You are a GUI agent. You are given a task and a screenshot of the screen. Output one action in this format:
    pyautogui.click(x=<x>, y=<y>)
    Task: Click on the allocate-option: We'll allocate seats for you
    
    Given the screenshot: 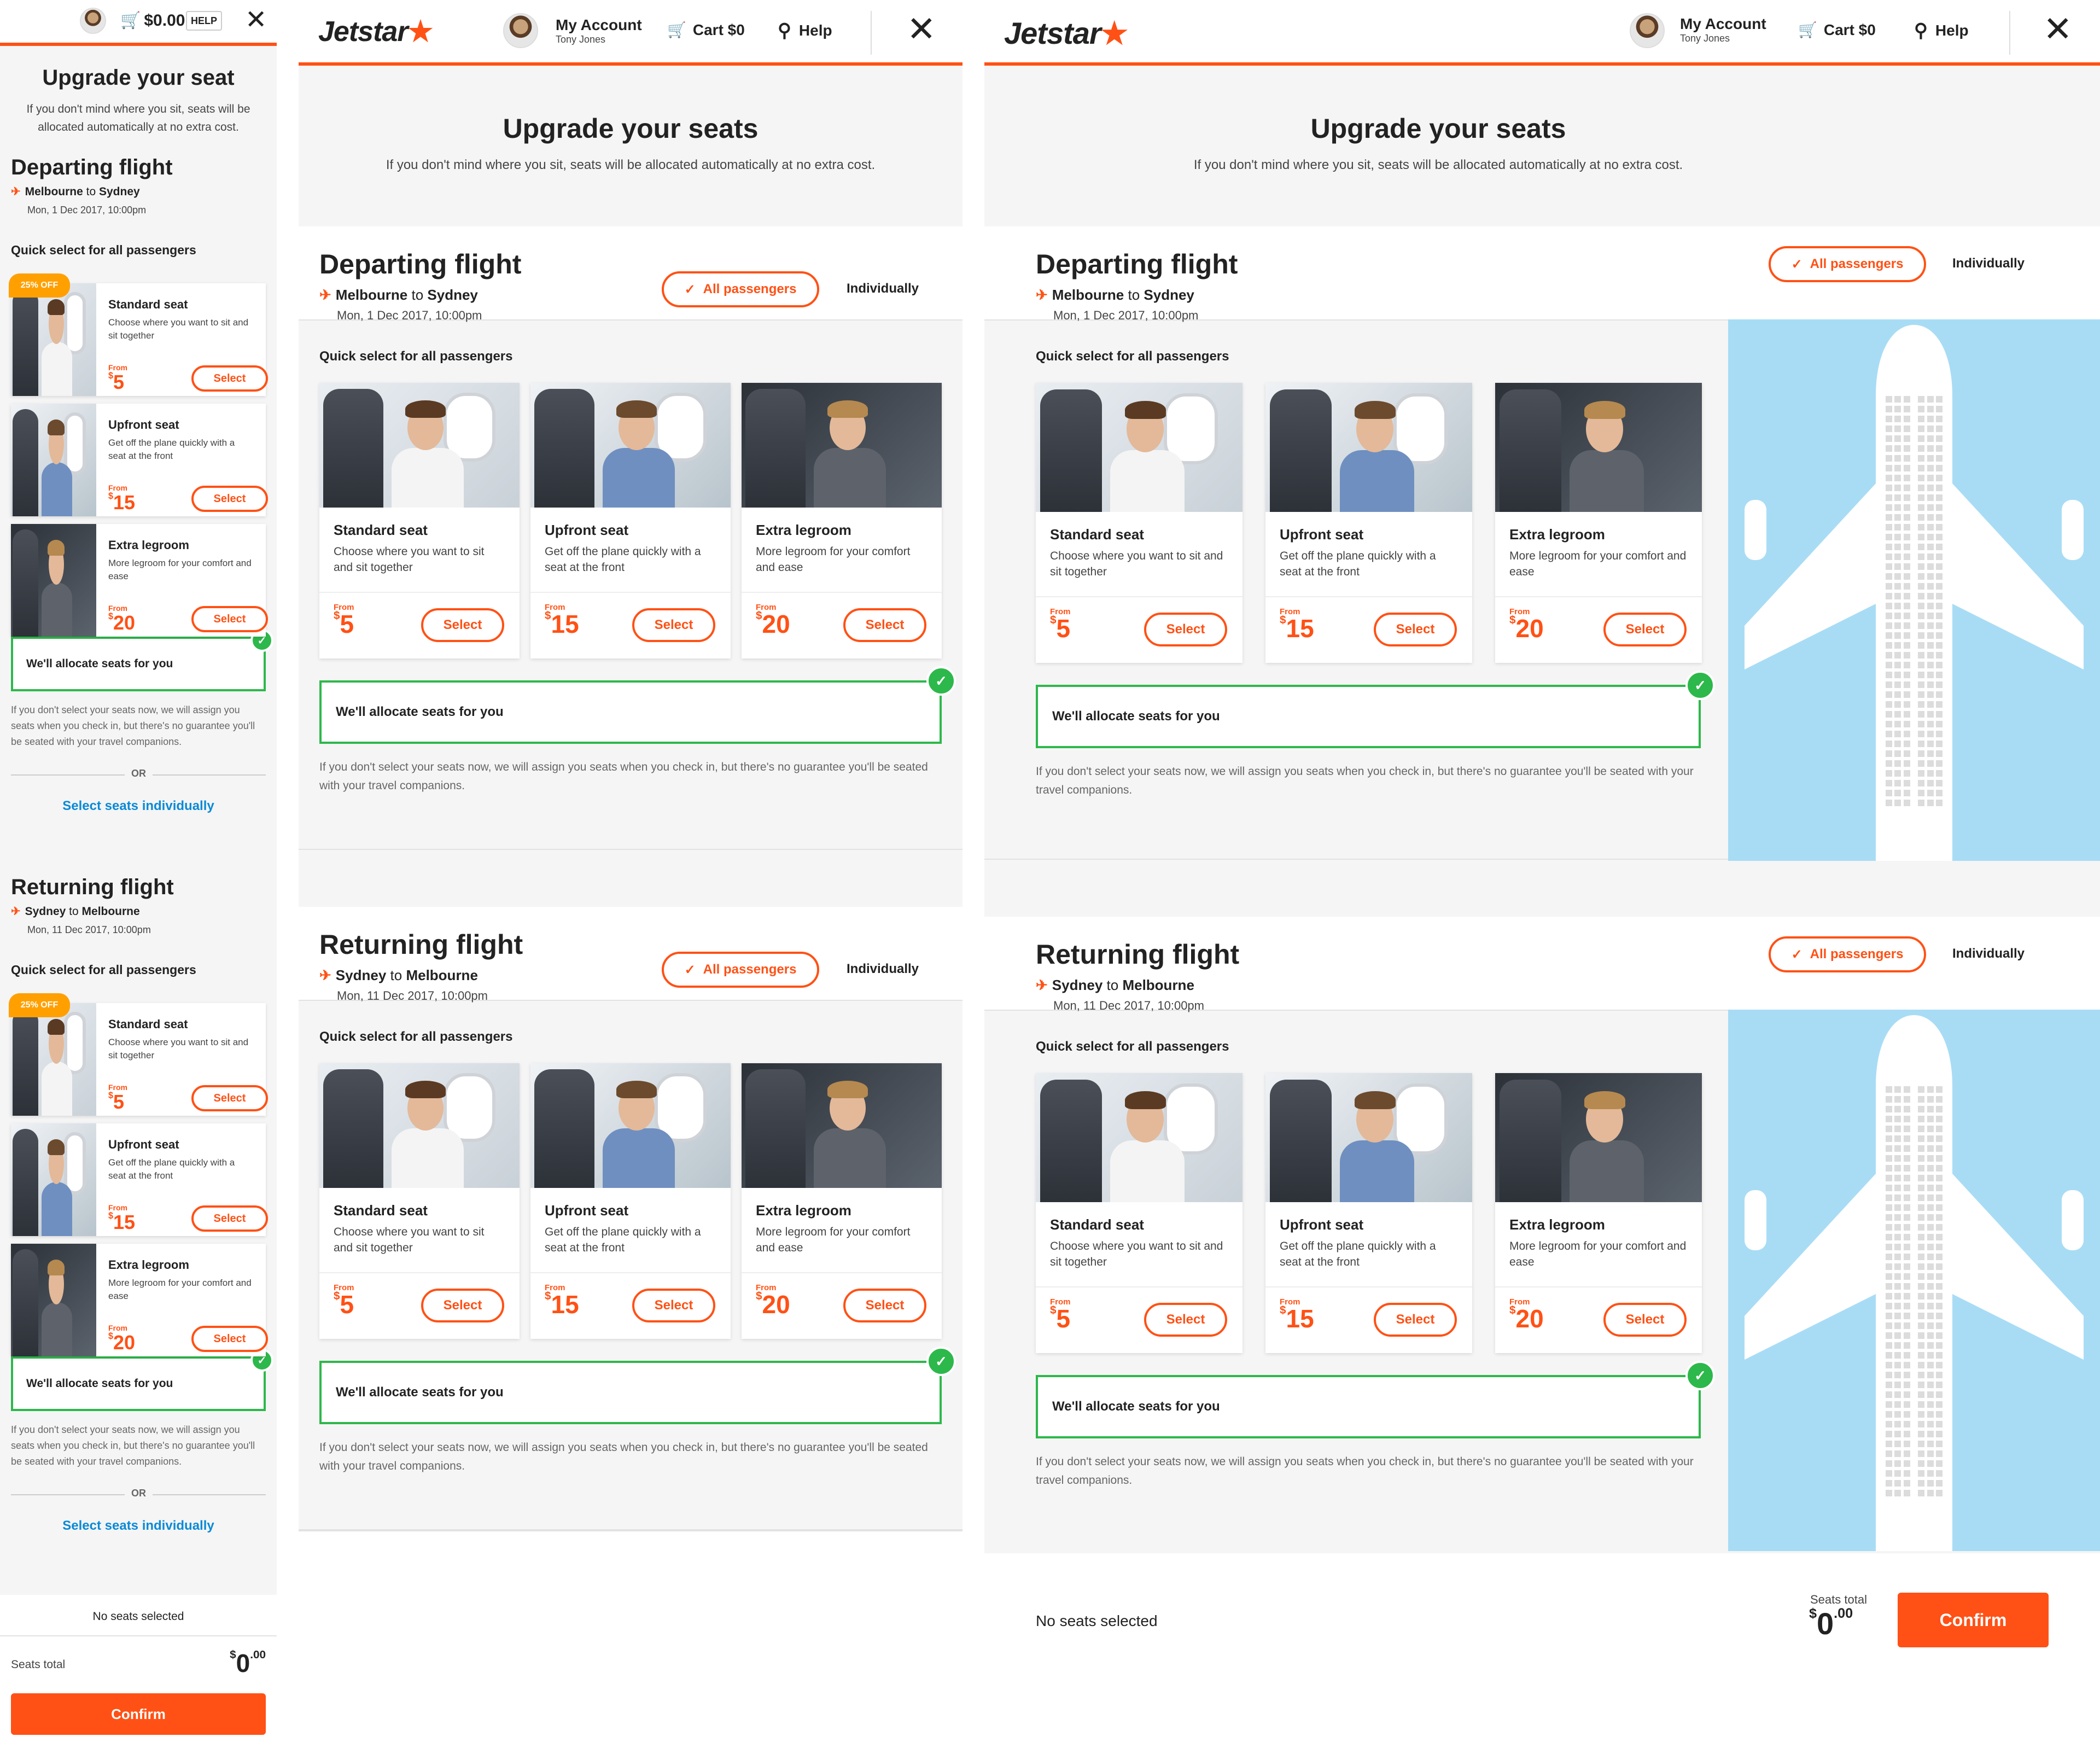 What is the action you would take?
    pyautogui.click(x=1368, y=1406)
    